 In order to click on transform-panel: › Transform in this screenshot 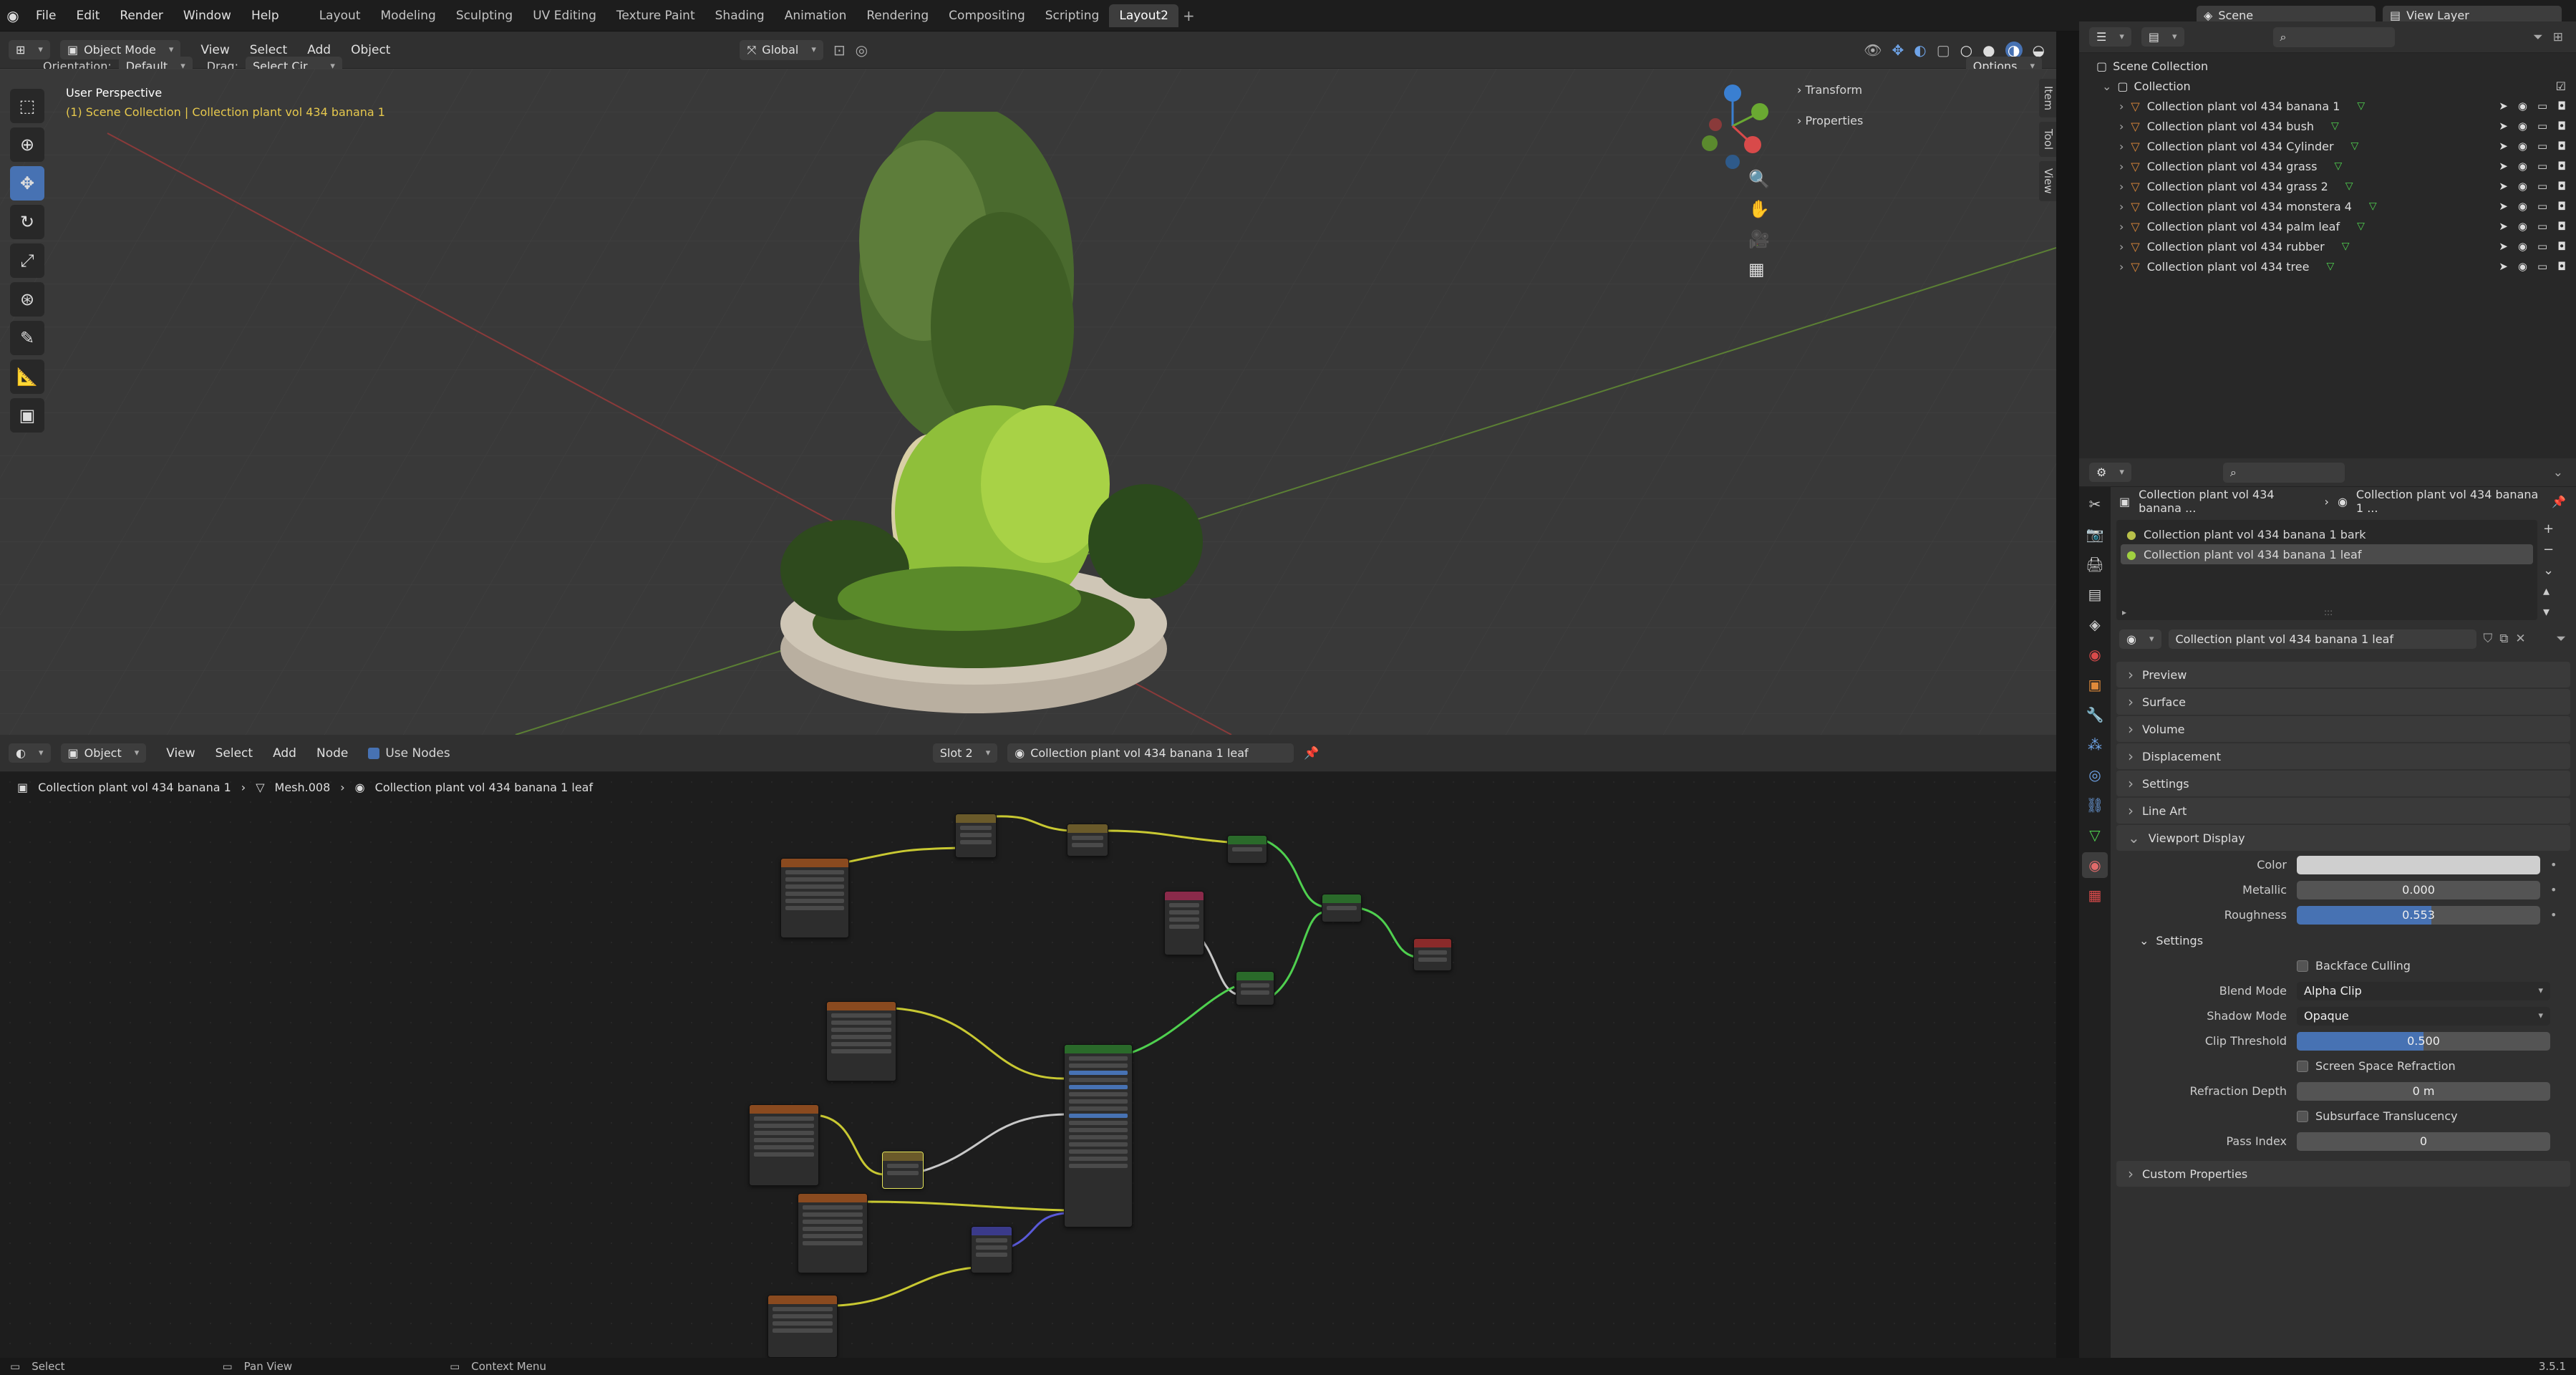, I will do `click(1908, 90)`.